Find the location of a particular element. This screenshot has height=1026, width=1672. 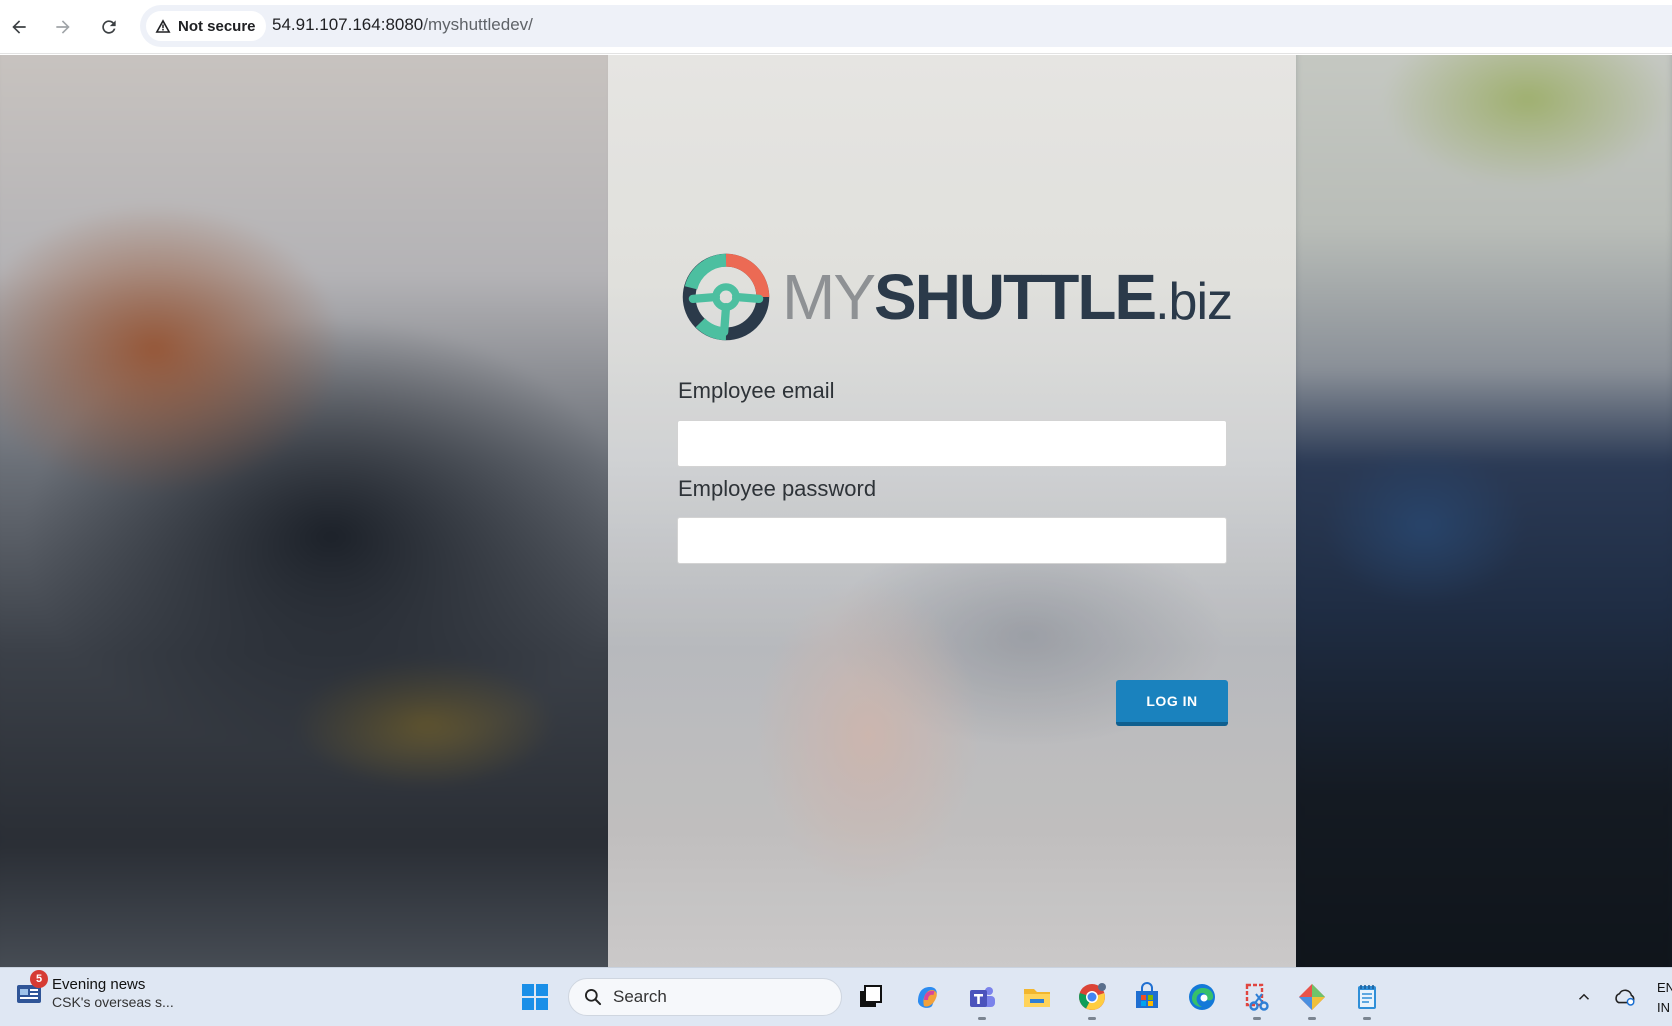

file-explorer-icon is located at coordinates (1037, 997).